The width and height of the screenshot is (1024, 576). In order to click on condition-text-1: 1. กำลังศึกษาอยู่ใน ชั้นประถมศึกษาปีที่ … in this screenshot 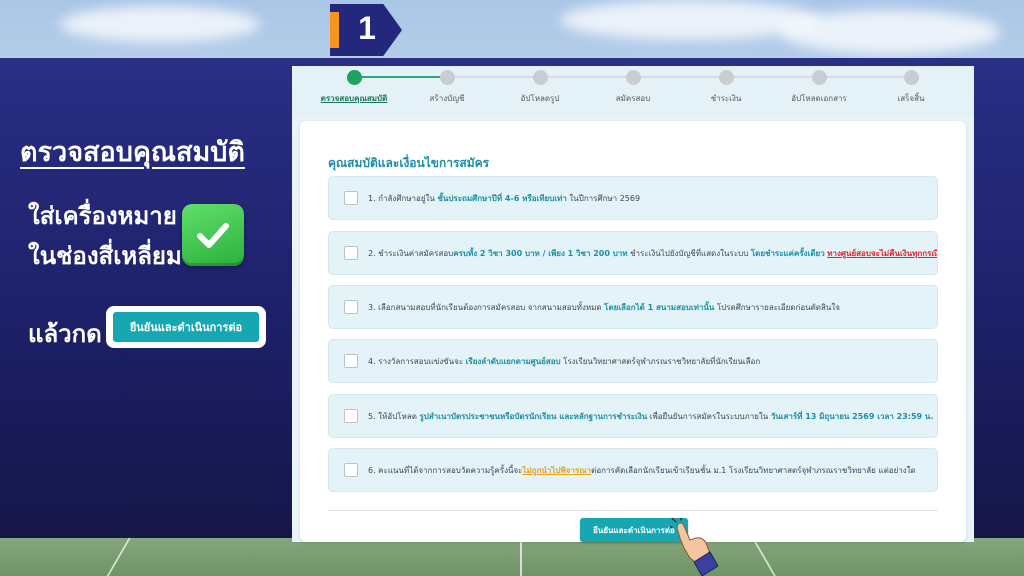, I will do `click(504, 198)`.